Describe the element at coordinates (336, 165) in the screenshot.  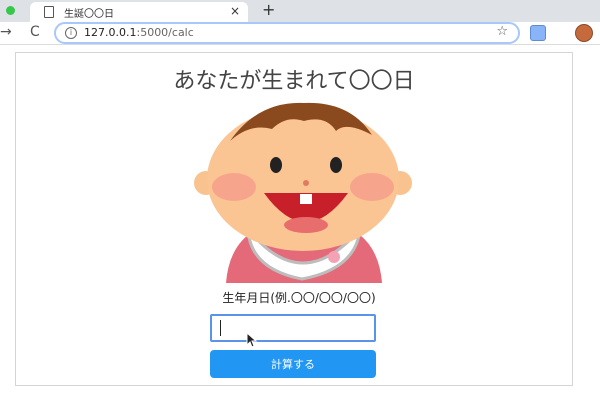
I see `right-eye` at that location.